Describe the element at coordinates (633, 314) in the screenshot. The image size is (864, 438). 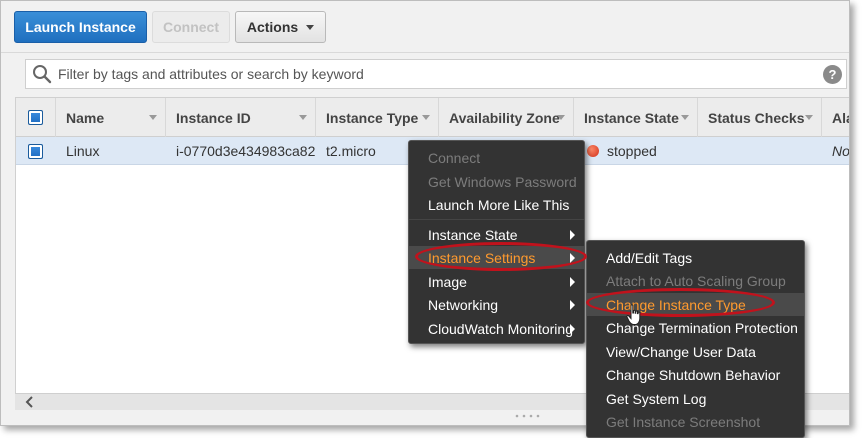
I see `hand-cursor-icon` at that location.